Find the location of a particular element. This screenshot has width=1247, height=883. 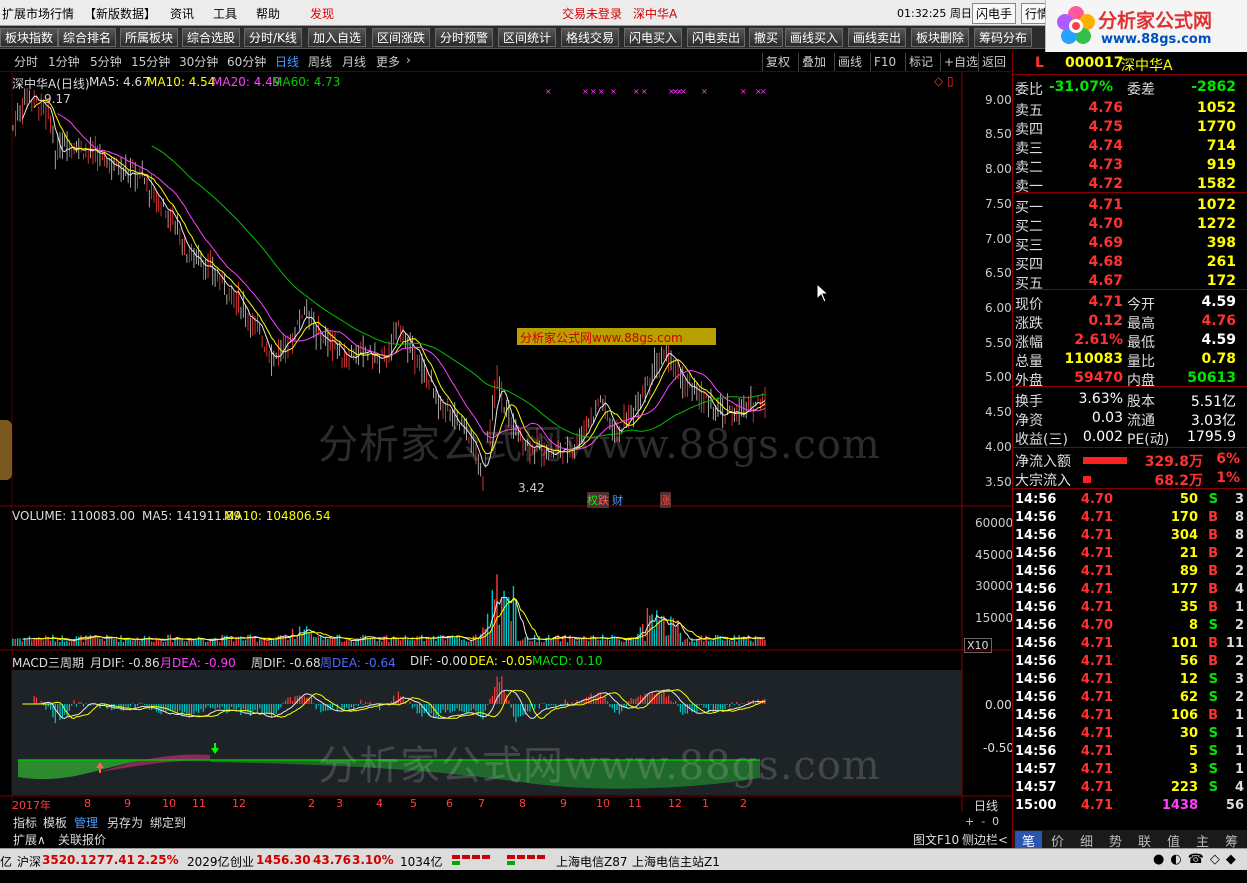

cy-index-label: 创业 is located at coordinates (242, 861).